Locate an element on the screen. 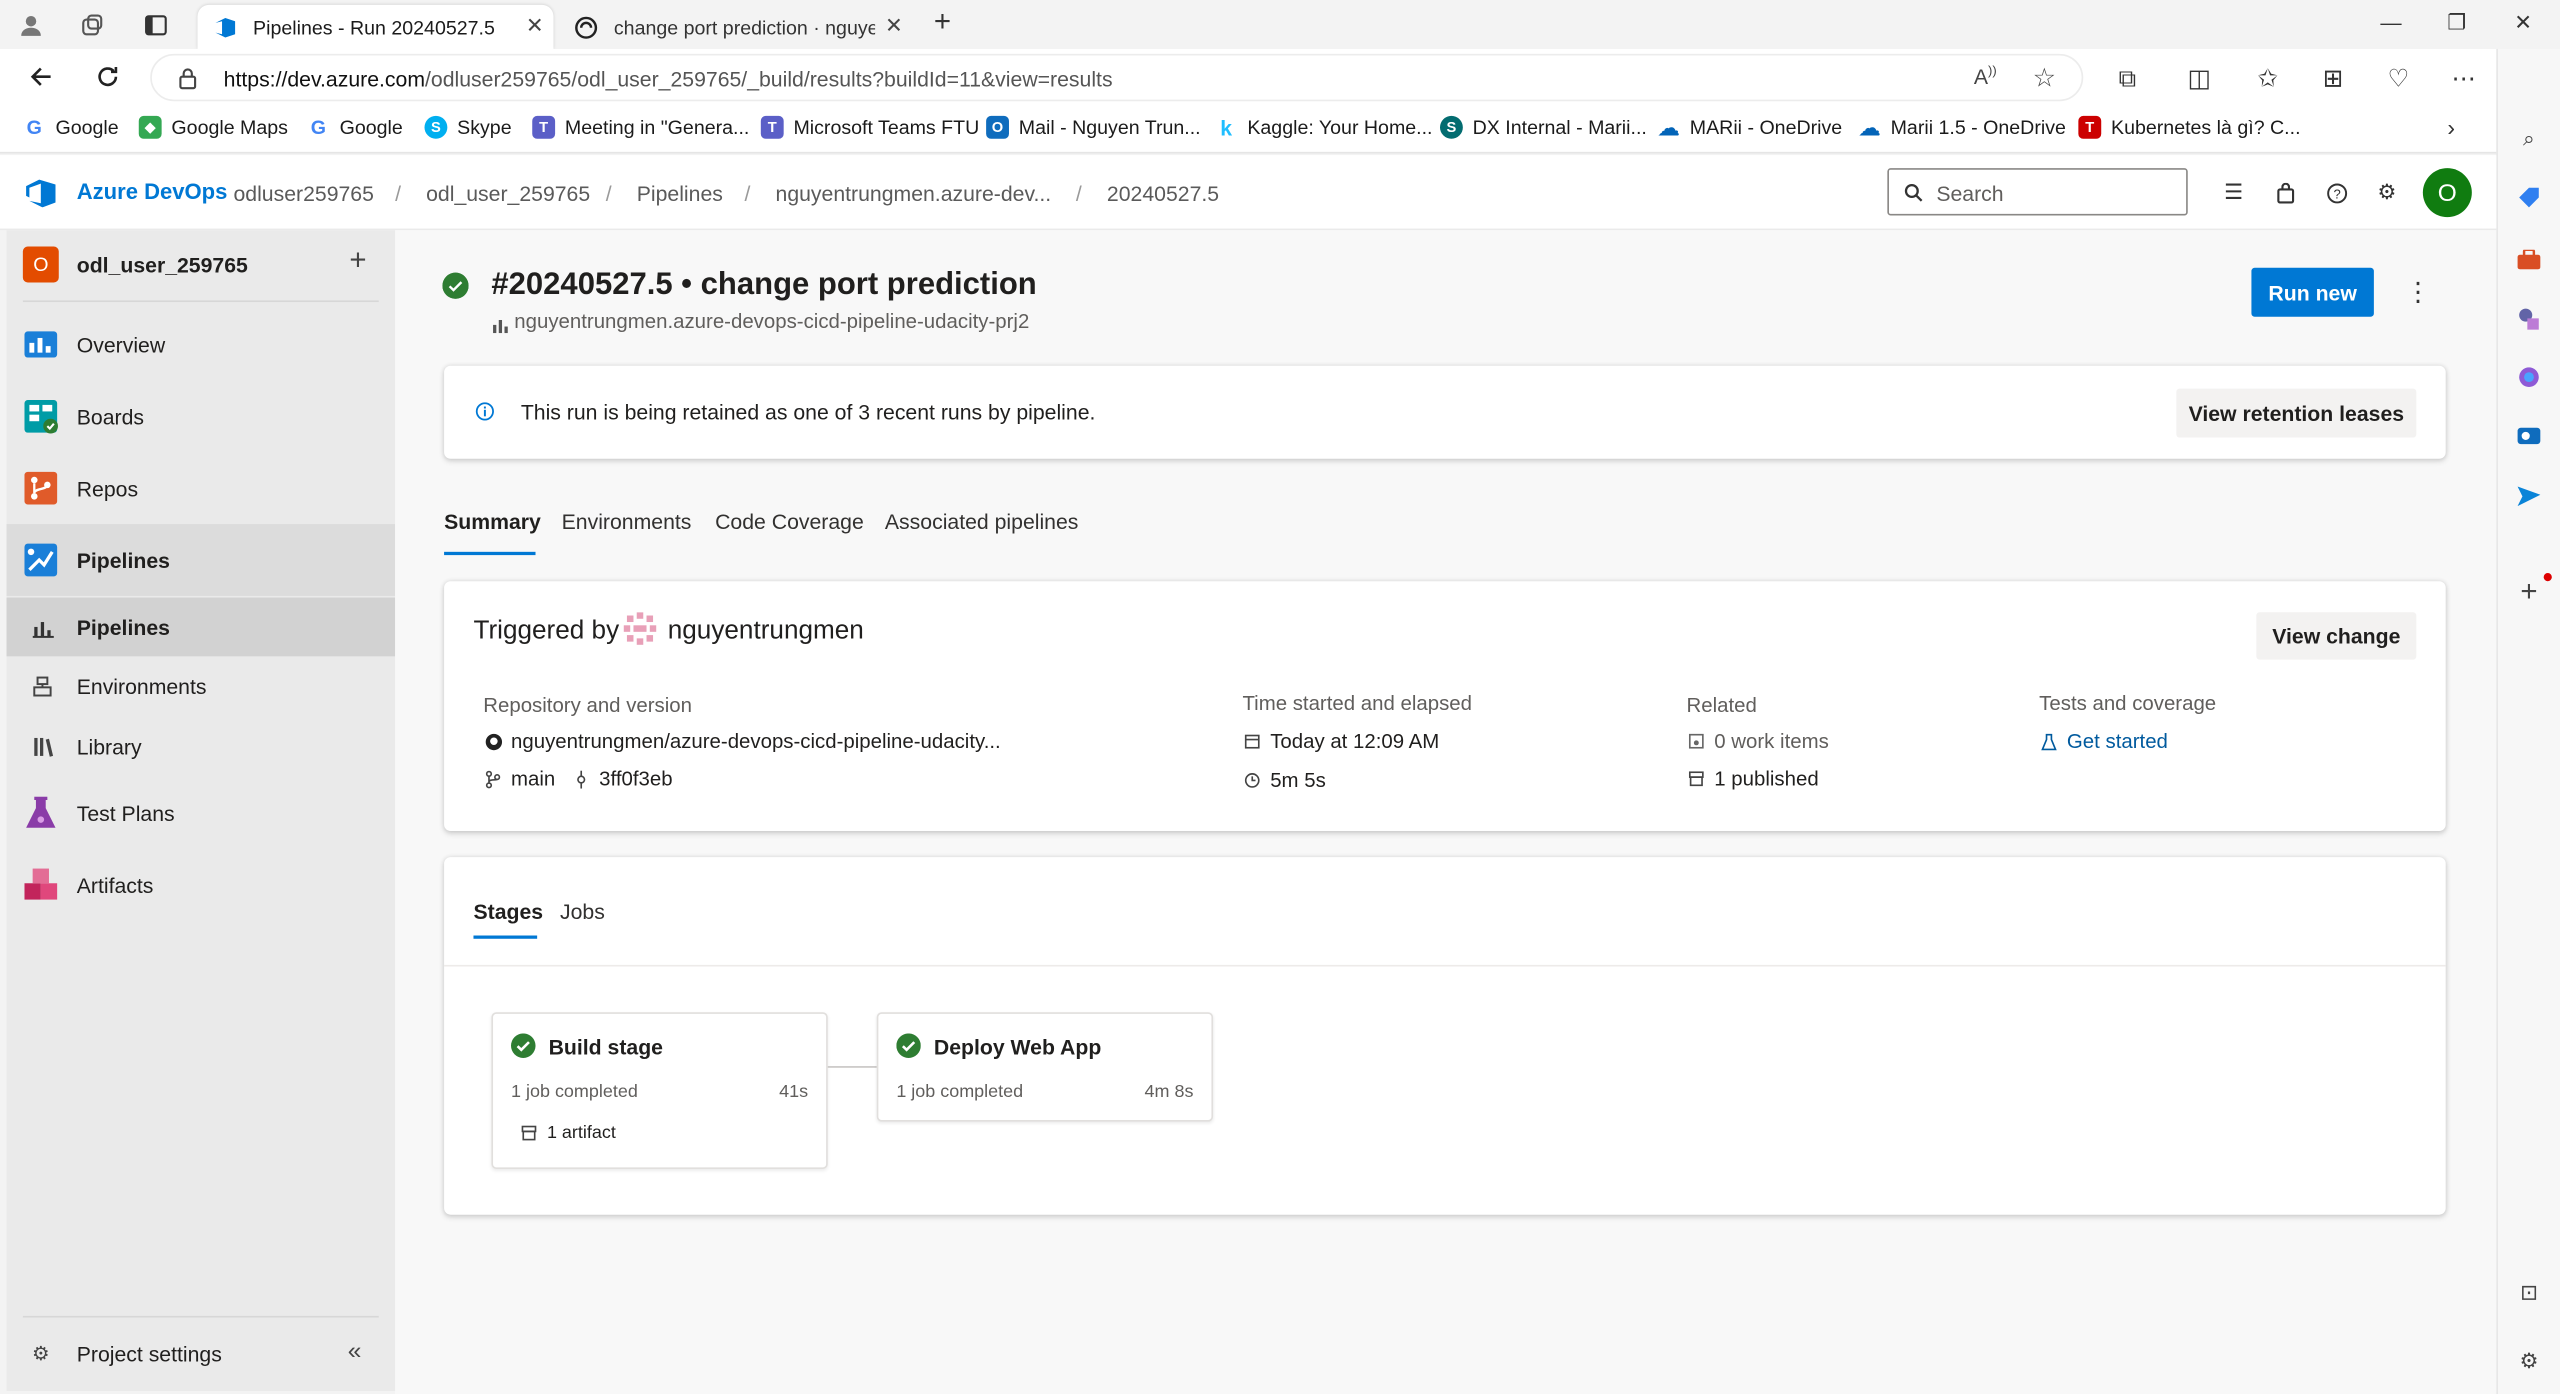 The width and height of the screenshot is (2560, 1394). office-icon is located at coordinates (2528, 376).